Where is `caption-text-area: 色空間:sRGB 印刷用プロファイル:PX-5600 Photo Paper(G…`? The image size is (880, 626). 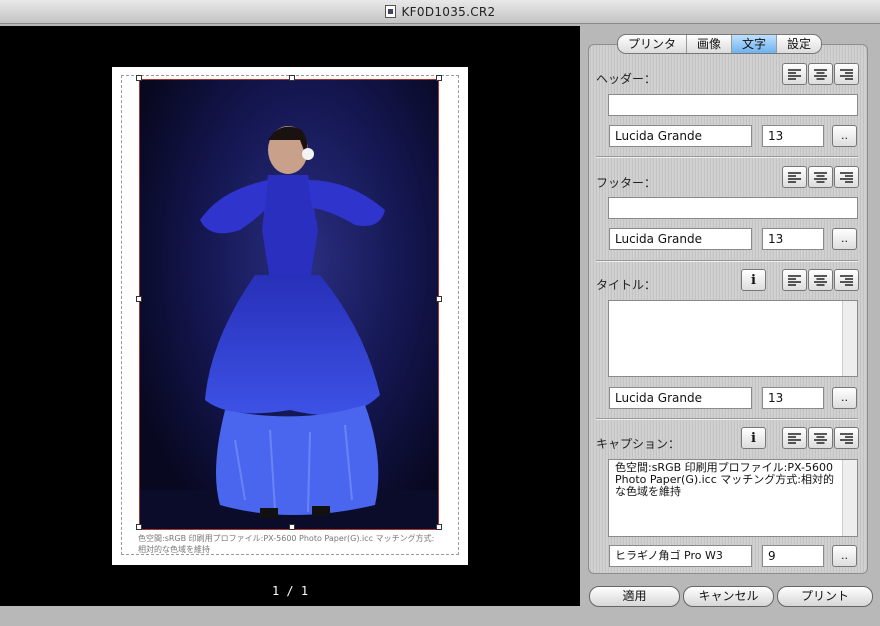
caption-text-area: 色空間:sRGB 印刷用プロファイル:PX-5600 Photo Paper(G… is located at coordinates (733, 498).